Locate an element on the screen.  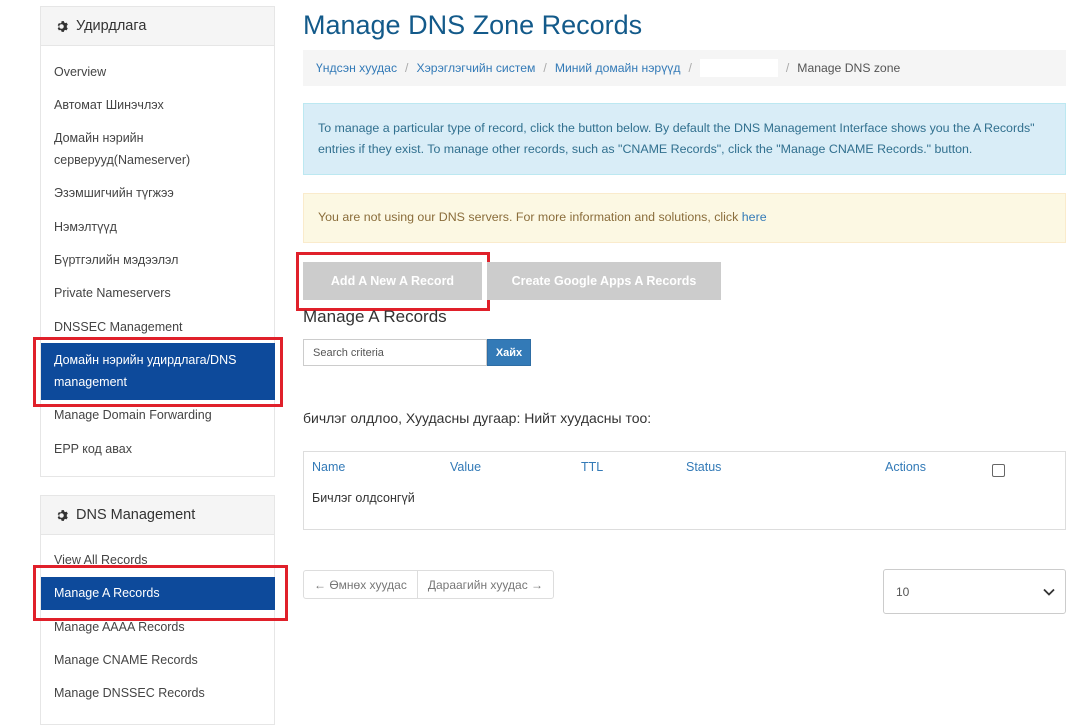
column-header-ttl: TTL is located at coordinates (592, 467).